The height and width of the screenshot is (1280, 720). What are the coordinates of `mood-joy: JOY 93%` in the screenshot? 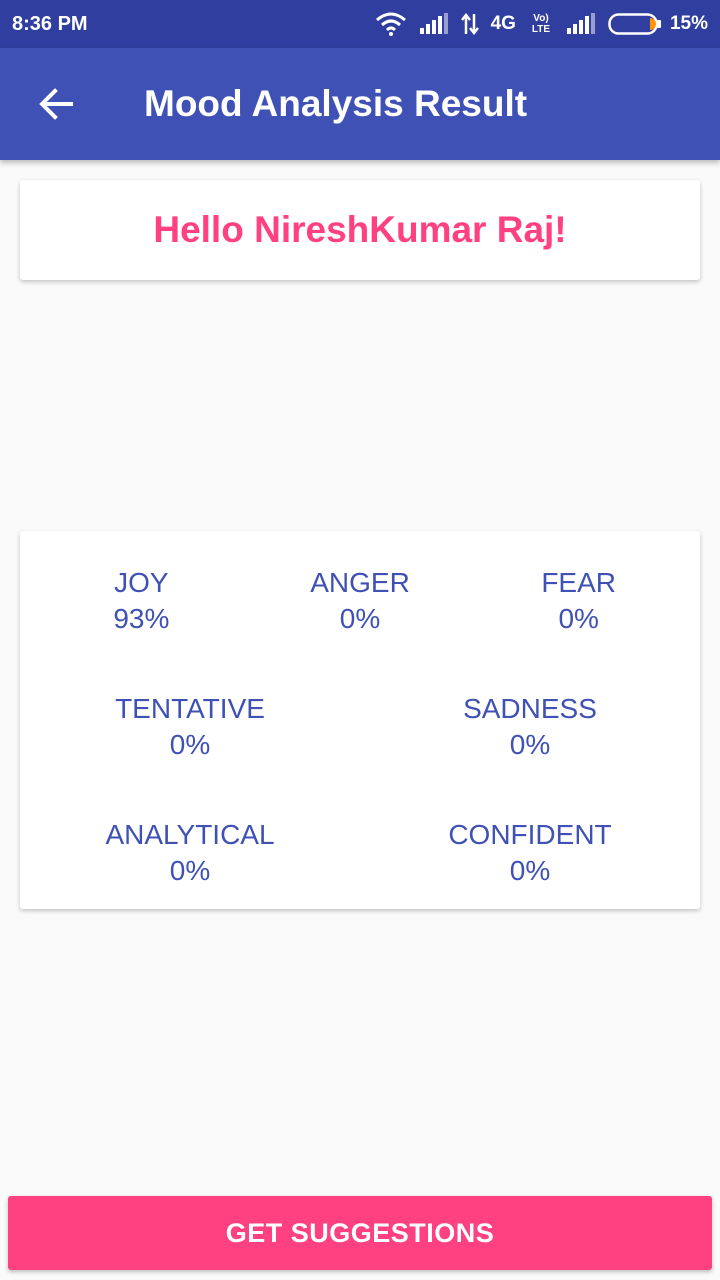 It's located at (135, 601).